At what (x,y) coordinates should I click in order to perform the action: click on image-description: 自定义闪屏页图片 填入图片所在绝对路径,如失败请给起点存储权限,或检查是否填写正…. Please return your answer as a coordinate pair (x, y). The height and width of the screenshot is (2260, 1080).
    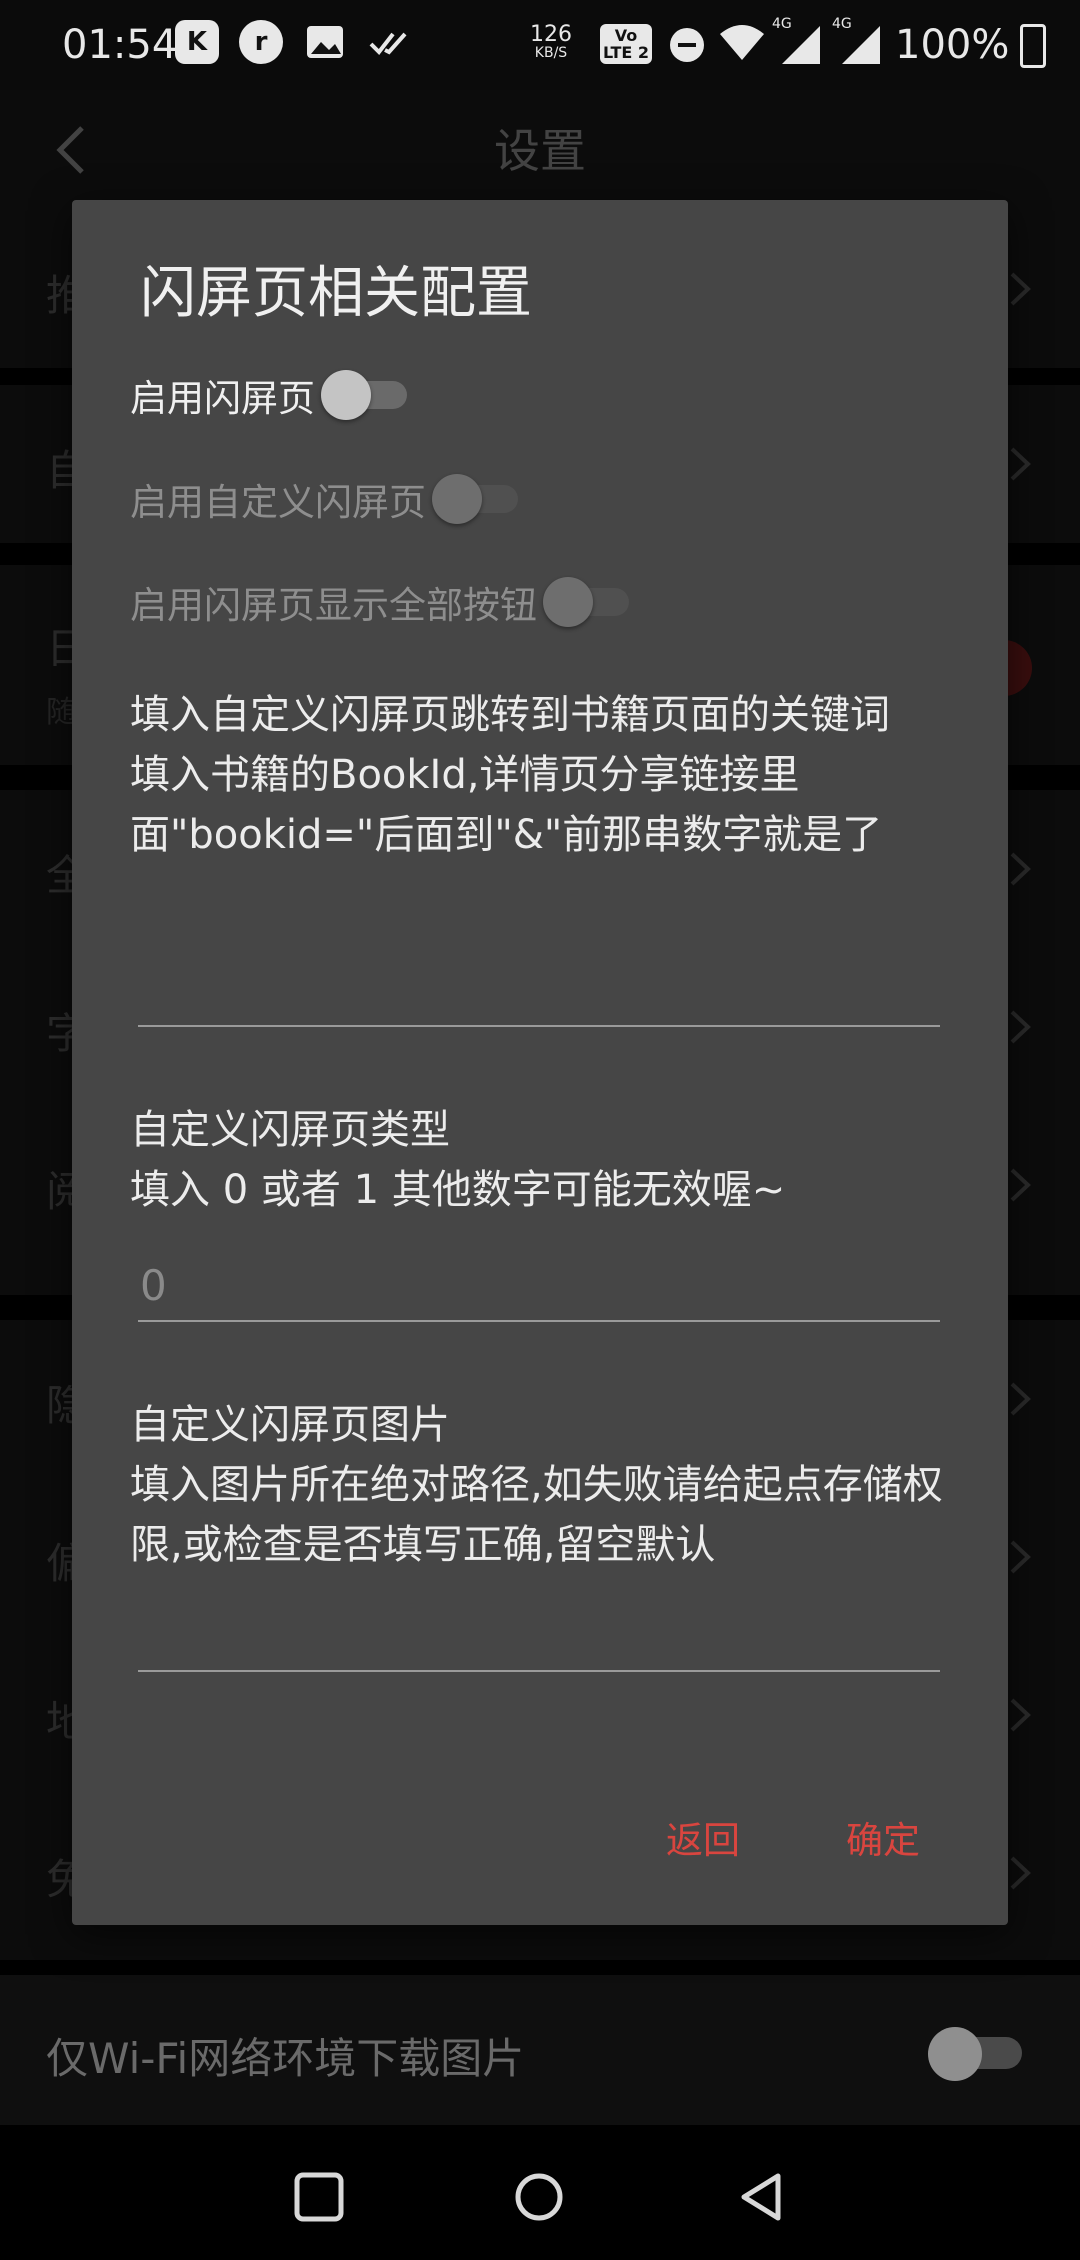
    Looking at the image, I should click on (536, 1485).